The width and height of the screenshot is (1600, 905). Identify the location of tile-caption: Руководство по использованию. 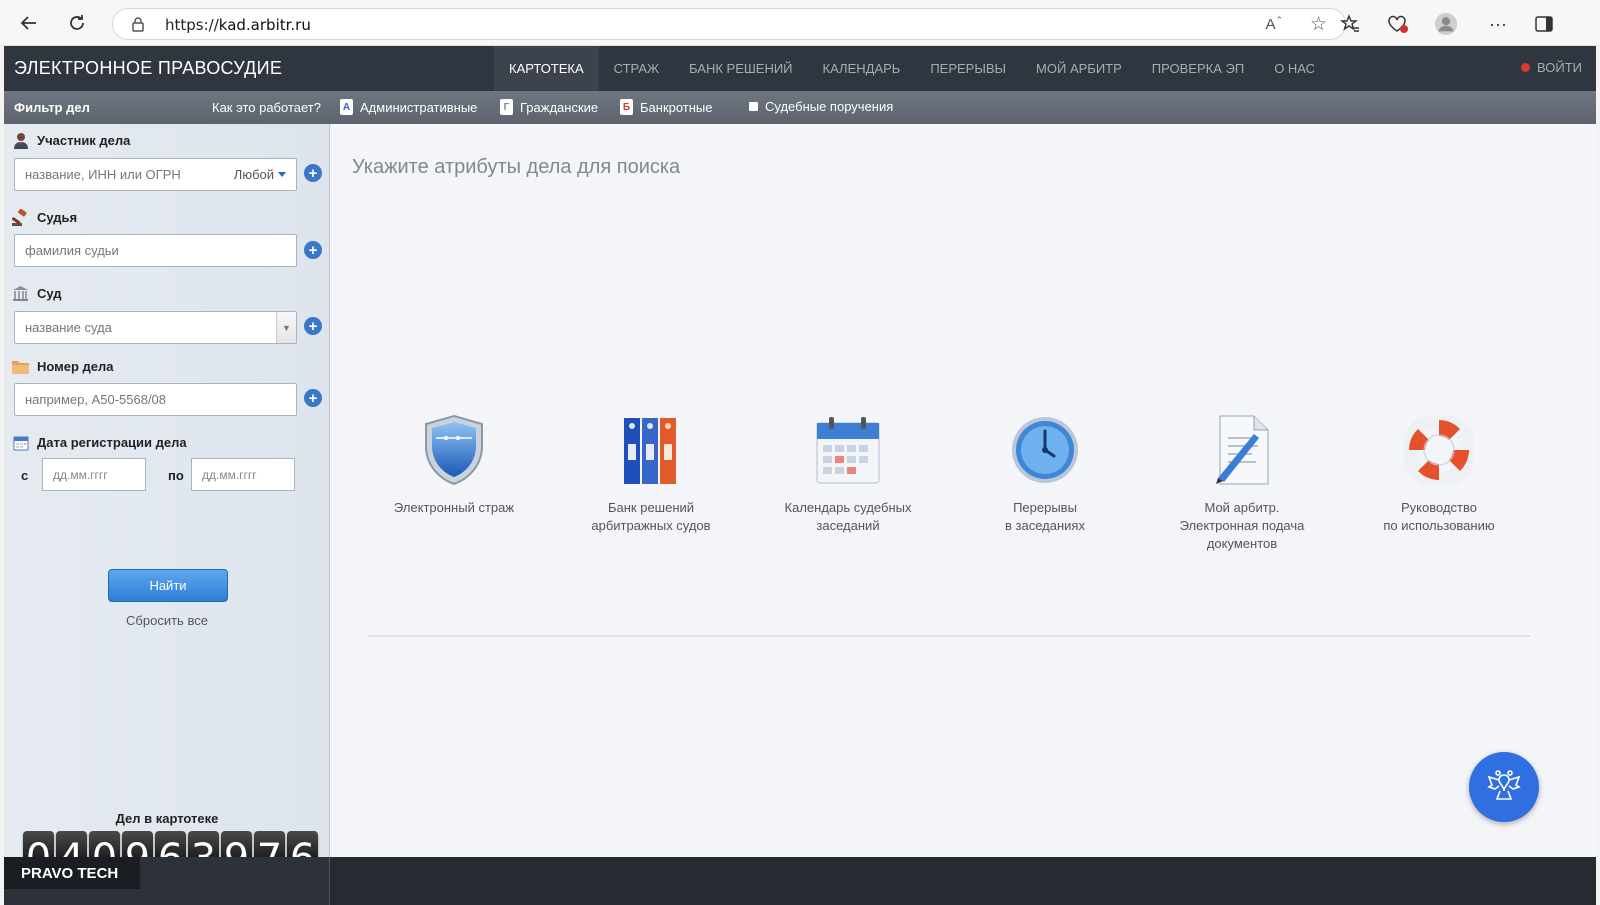
(1439, 516).